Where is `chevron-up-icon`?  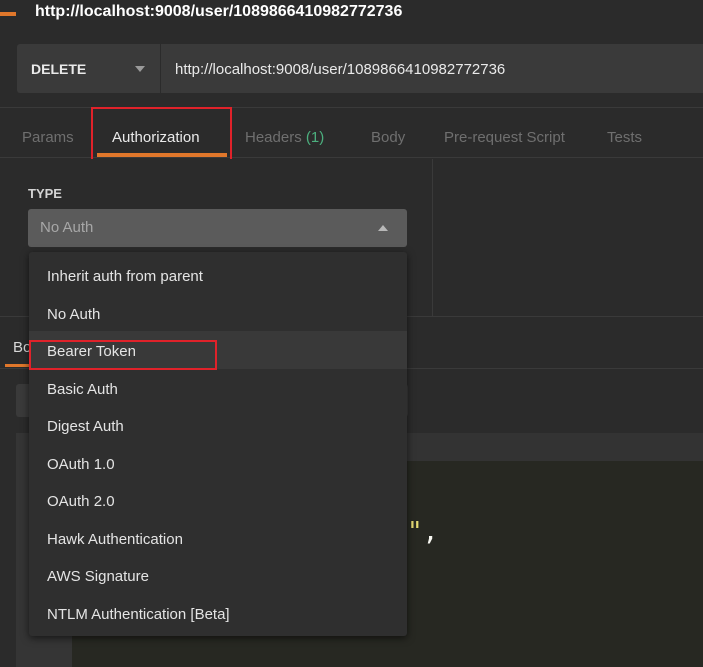
chevron-up-icon is located at coordinates (383, 228).